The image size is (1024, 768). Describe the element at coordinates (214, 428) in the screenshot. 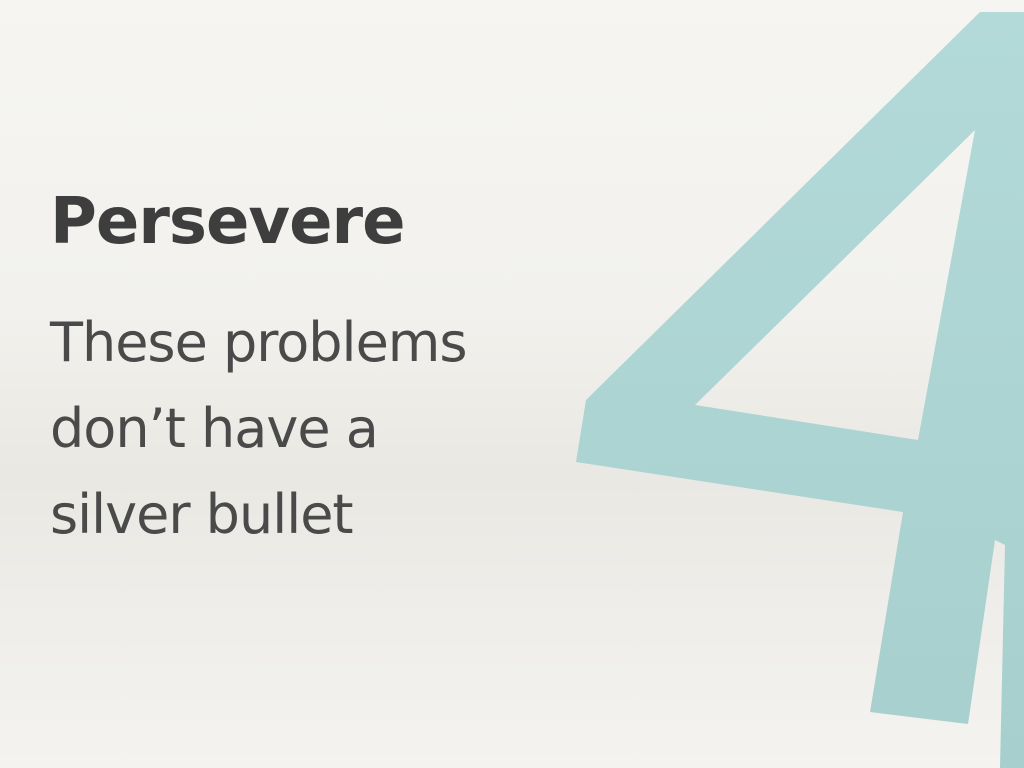

I see `body-line-2: don’t have a` at that location.